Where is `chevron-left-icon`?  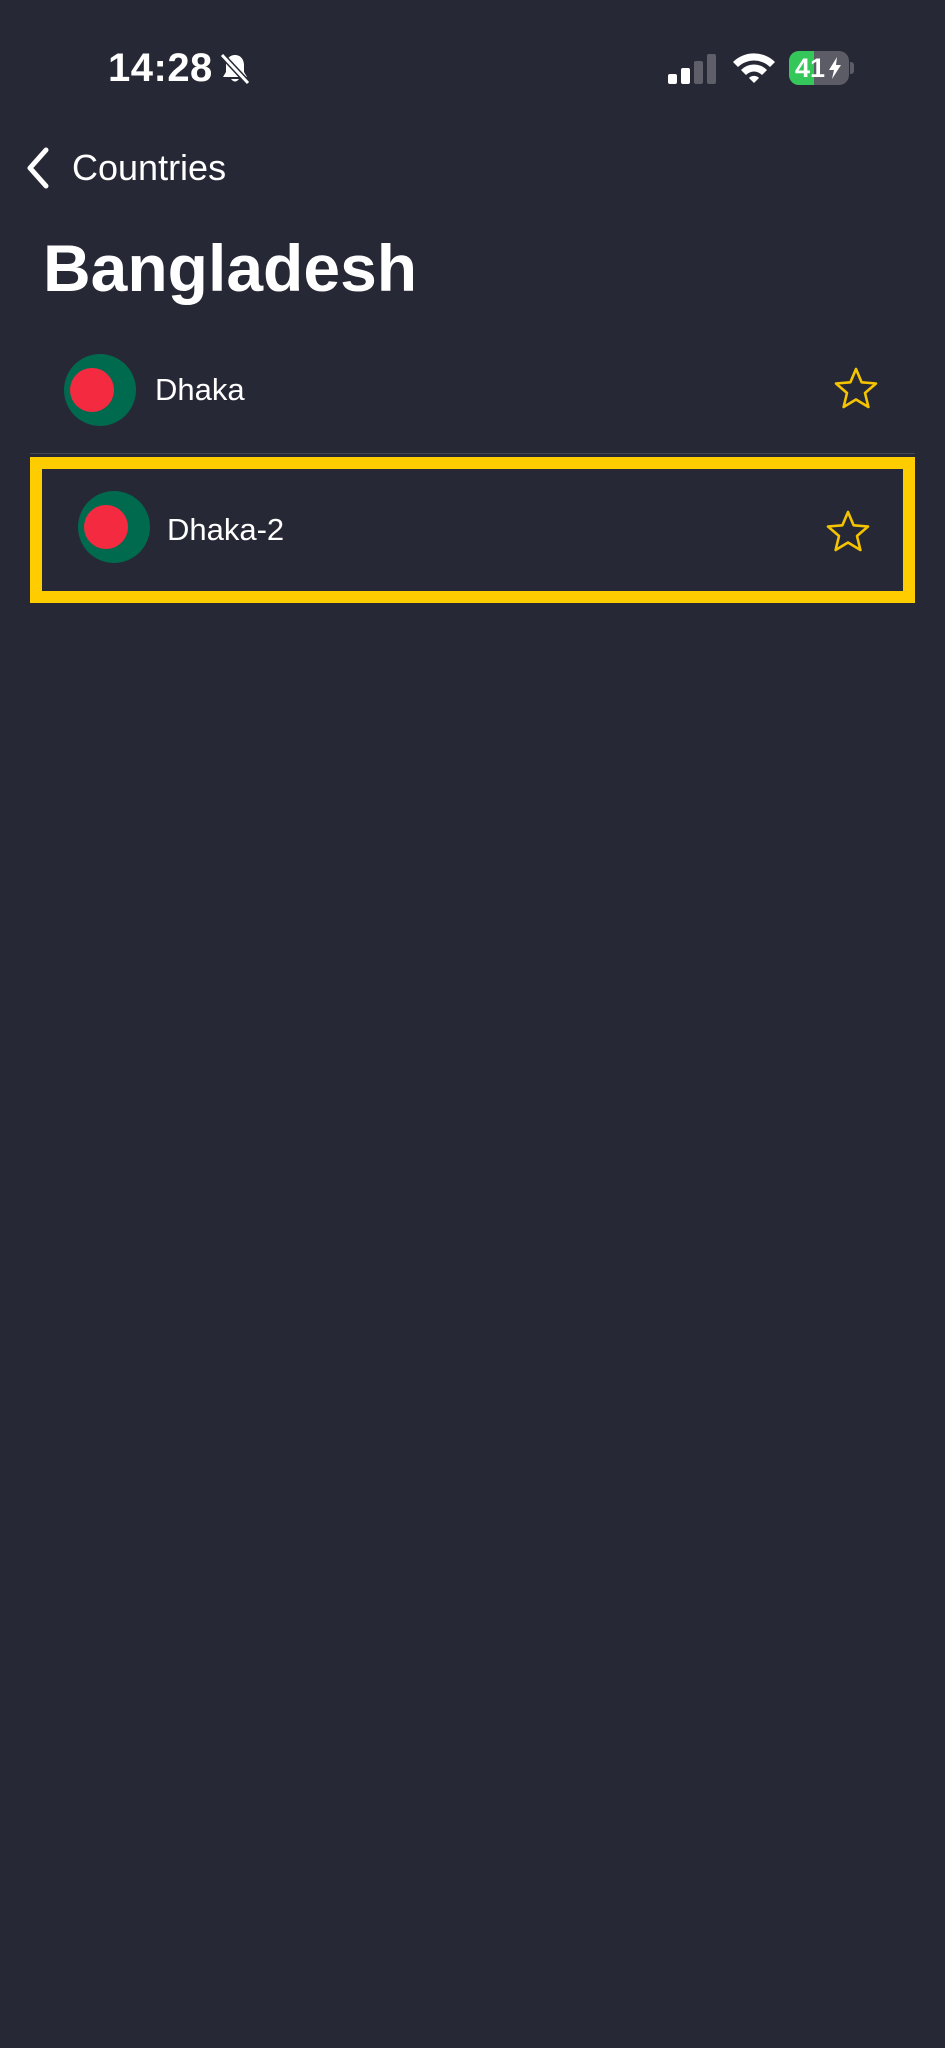
chevron-left-icon is located at coordinates (38, 168).